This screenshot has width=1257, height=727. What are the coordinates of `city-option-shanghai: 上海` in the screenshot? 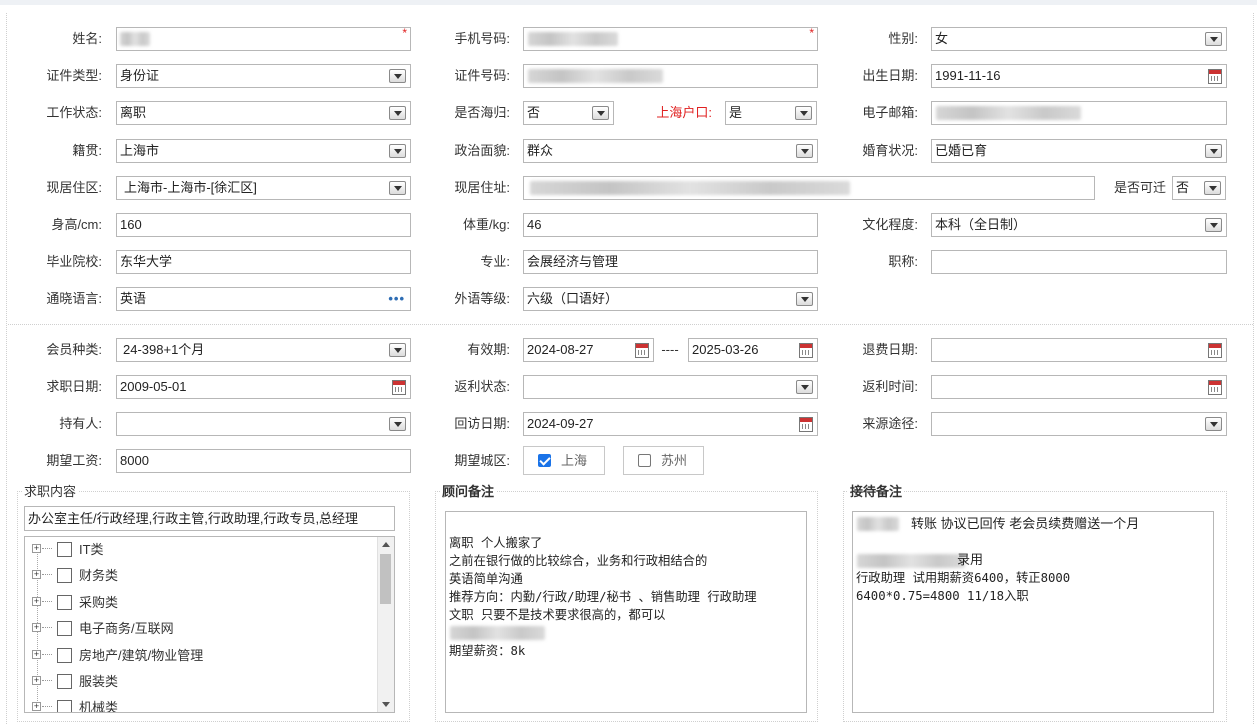 It's located at (564, 460).